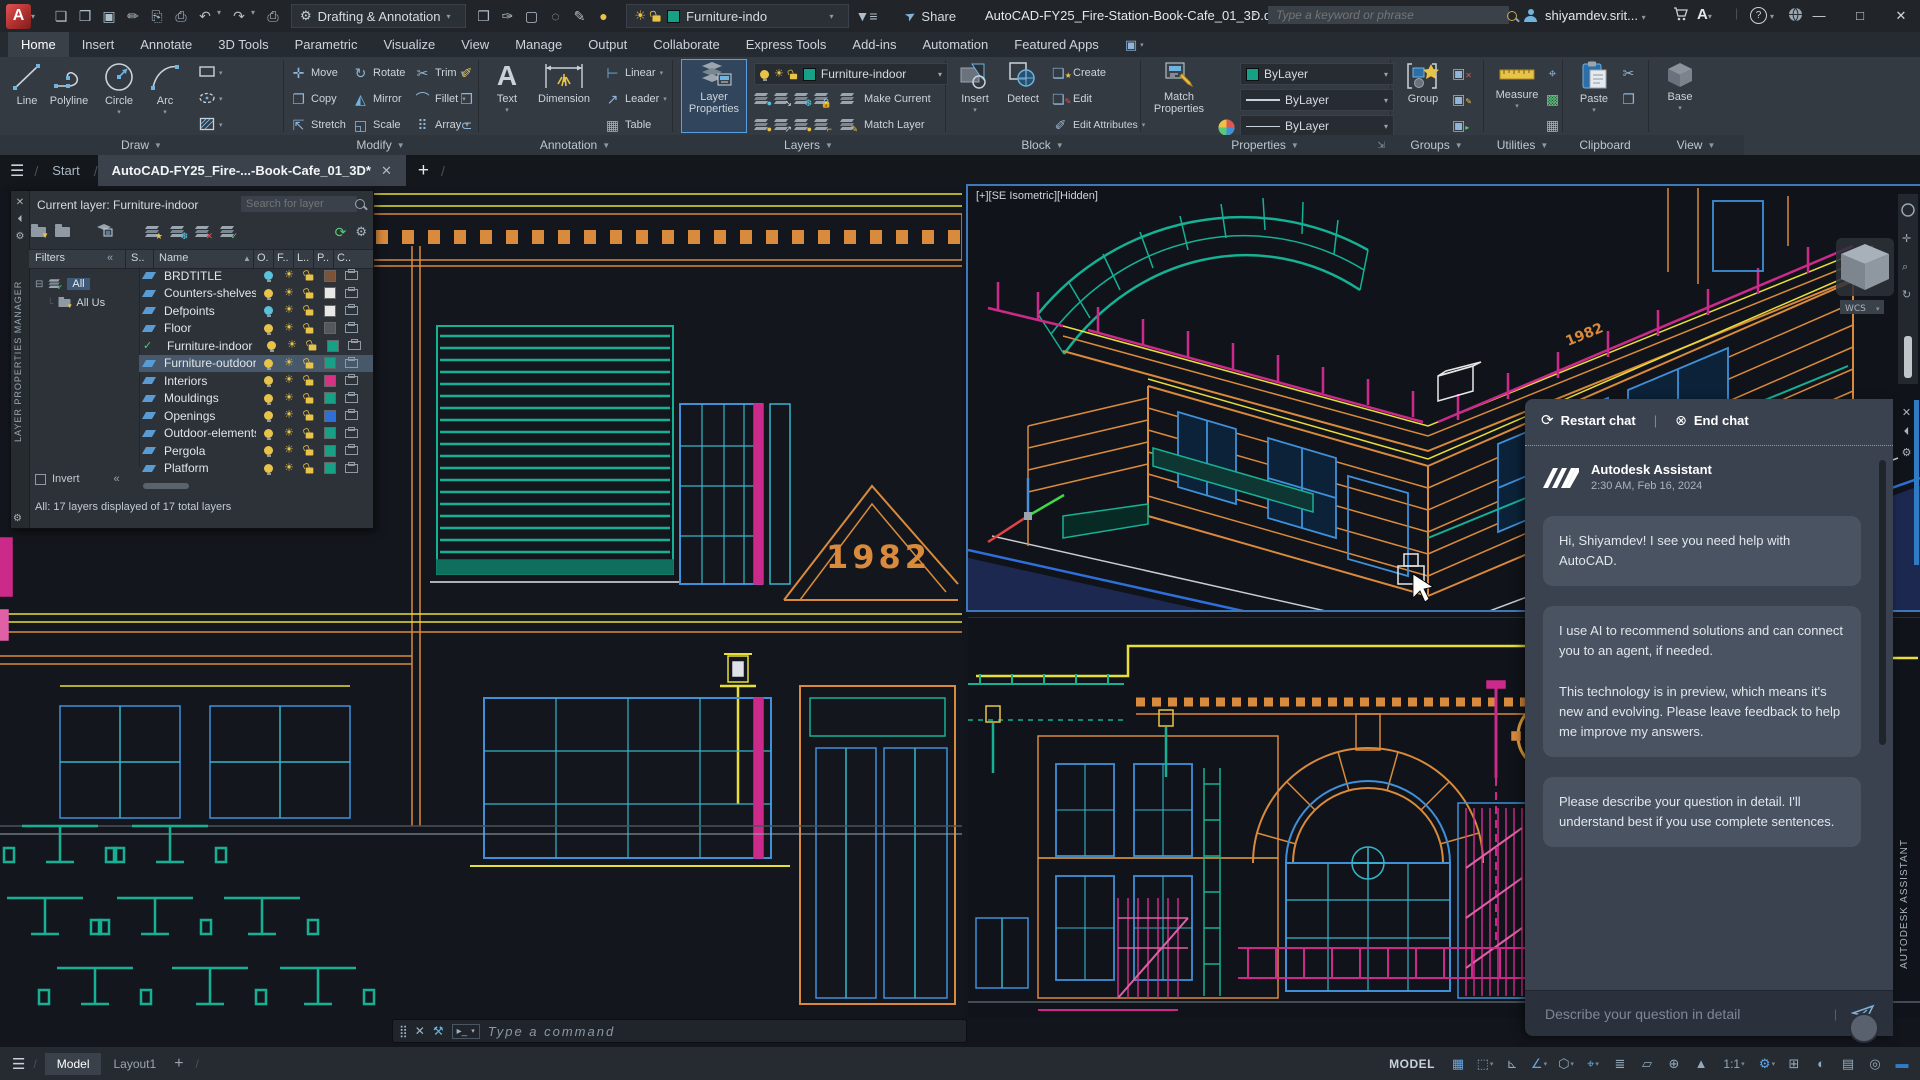 Image resolution: width=1920 pixels, height=1080 pixels. I want to click on layer-row-platform: Platform ☀, so click(256, 469).